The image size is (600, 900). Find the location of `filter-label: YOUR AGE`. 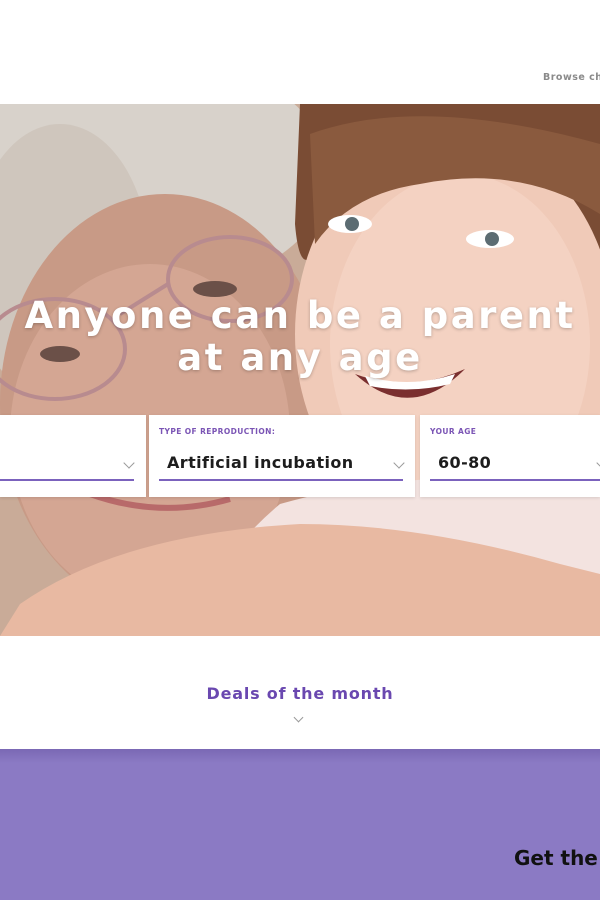

filter-label: YOUR AGE is located at coordinates (453, 431).